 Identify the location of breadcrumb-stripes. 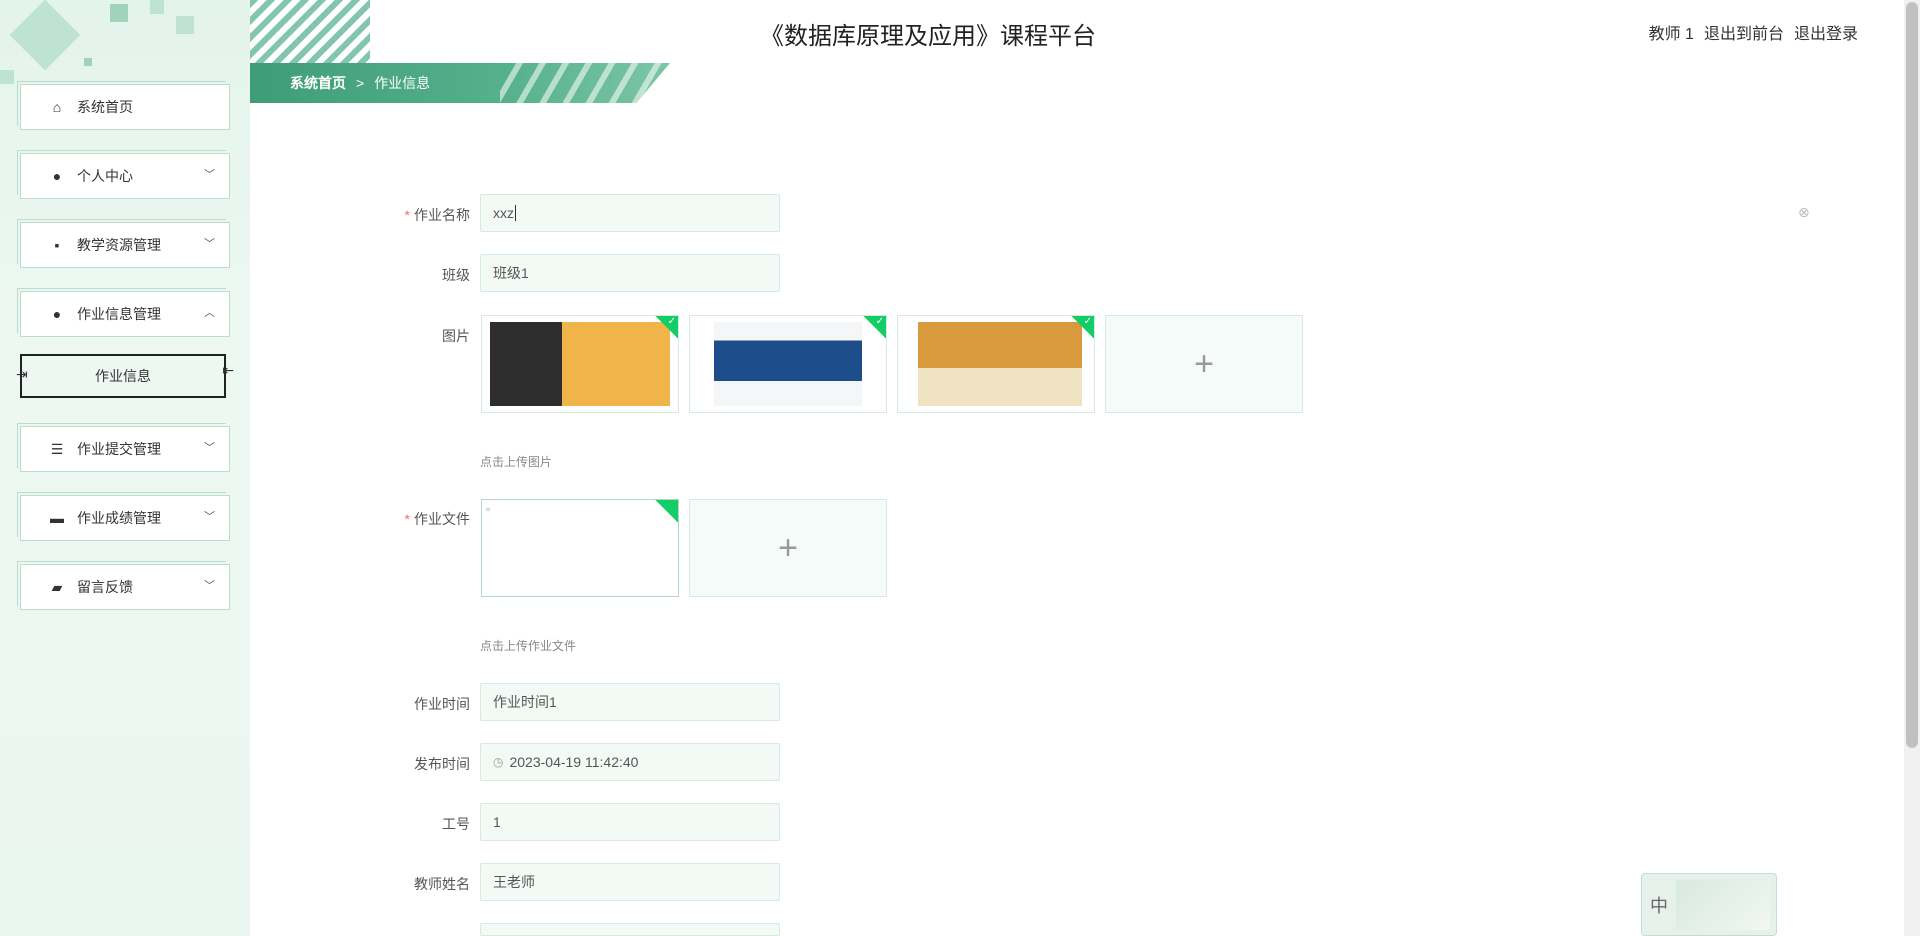
(585, 83).